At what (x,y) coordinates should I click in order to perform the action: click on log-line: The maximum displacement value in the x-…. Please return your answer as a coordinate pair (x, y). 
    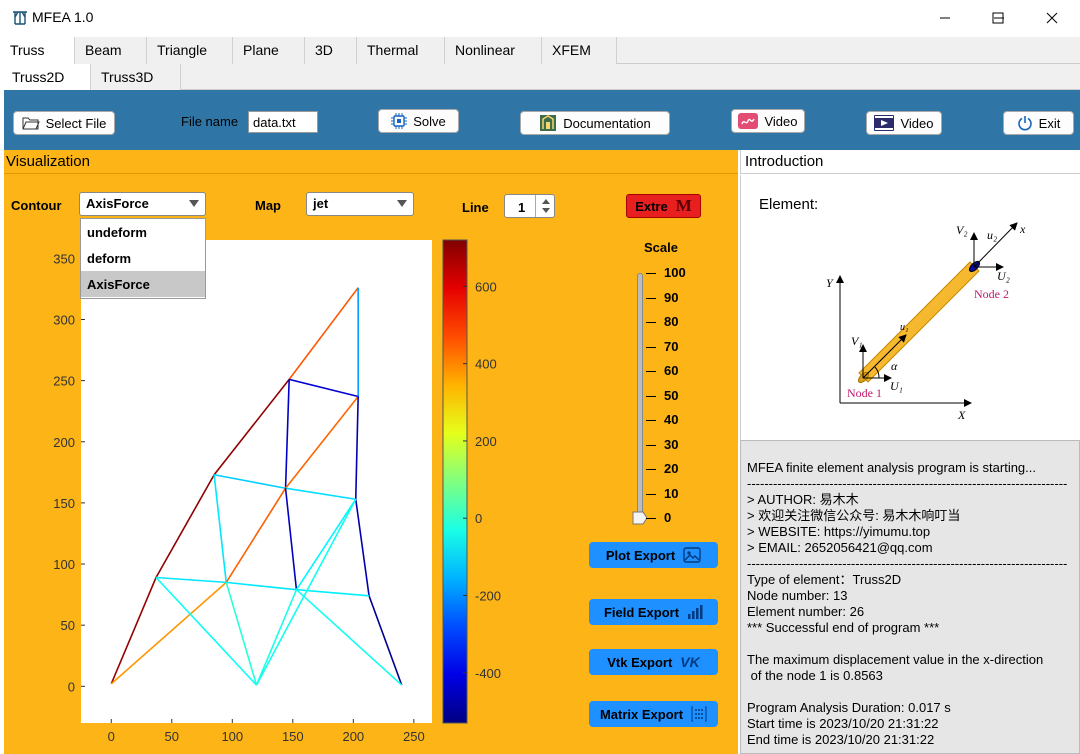
    Looking at the image, I should click on (895, 659).